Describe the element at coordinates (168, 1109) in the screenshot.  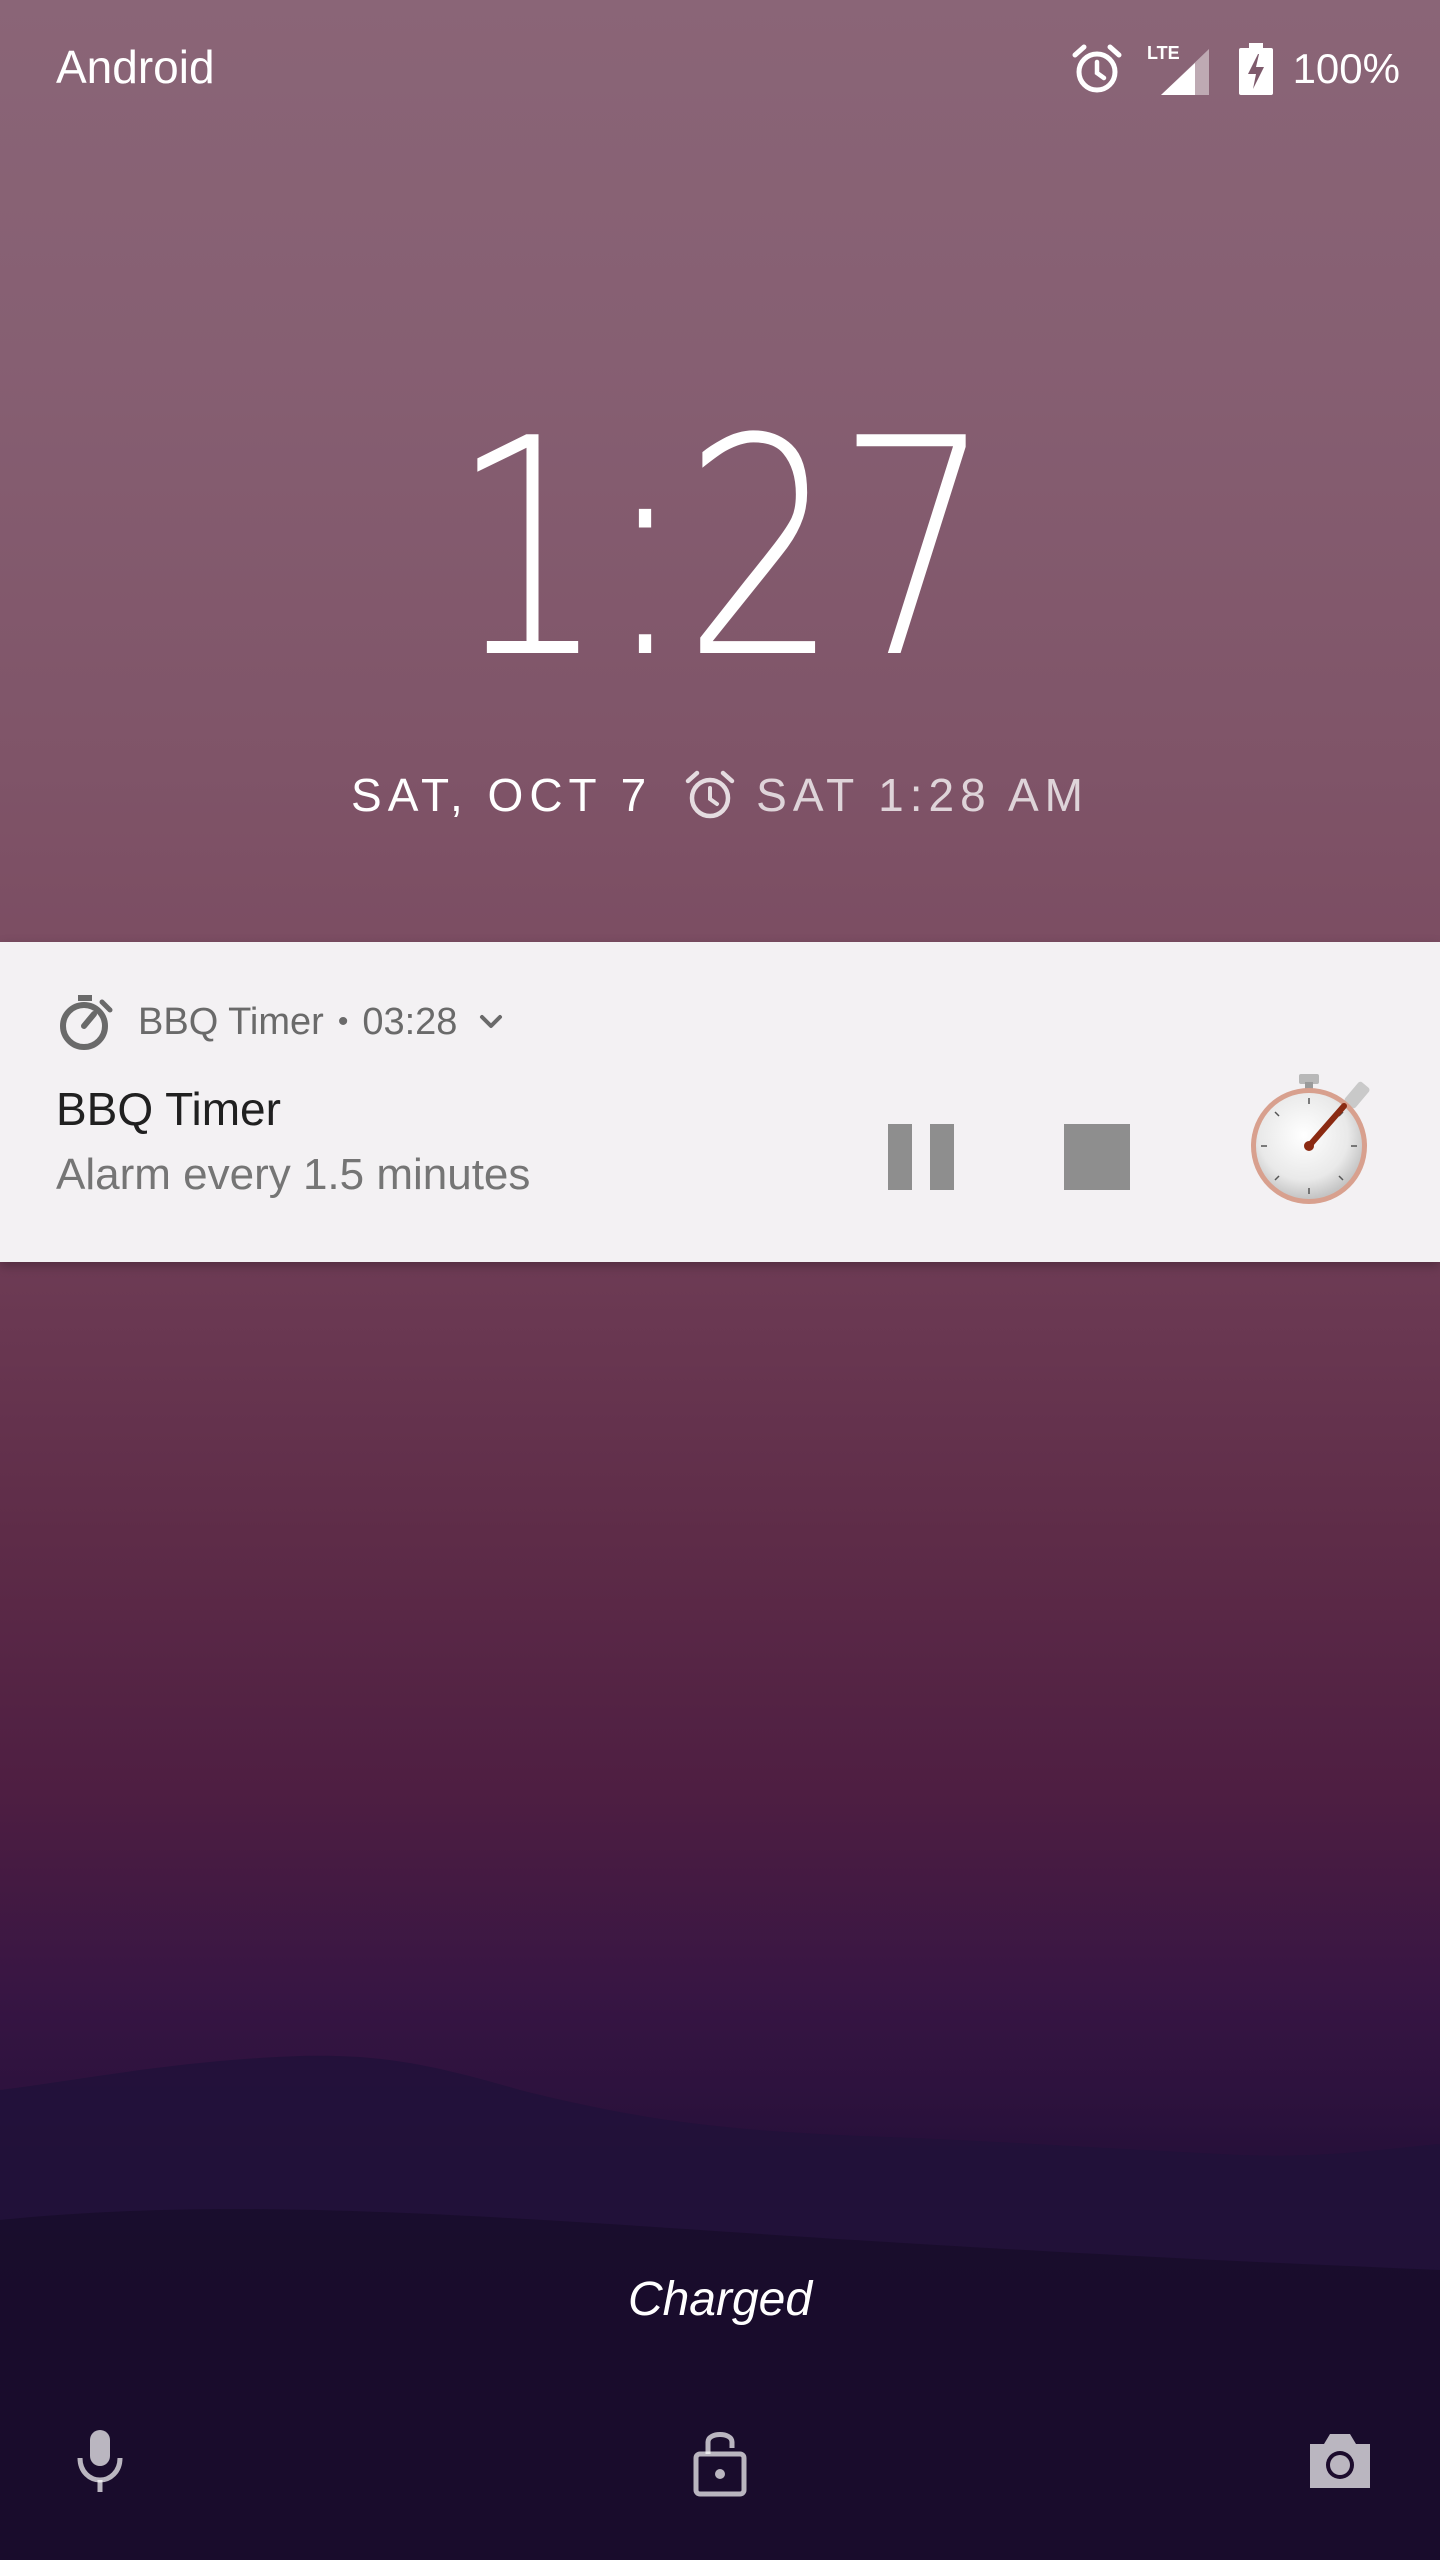
I see `notification-title: BBQ Timer` at that location.